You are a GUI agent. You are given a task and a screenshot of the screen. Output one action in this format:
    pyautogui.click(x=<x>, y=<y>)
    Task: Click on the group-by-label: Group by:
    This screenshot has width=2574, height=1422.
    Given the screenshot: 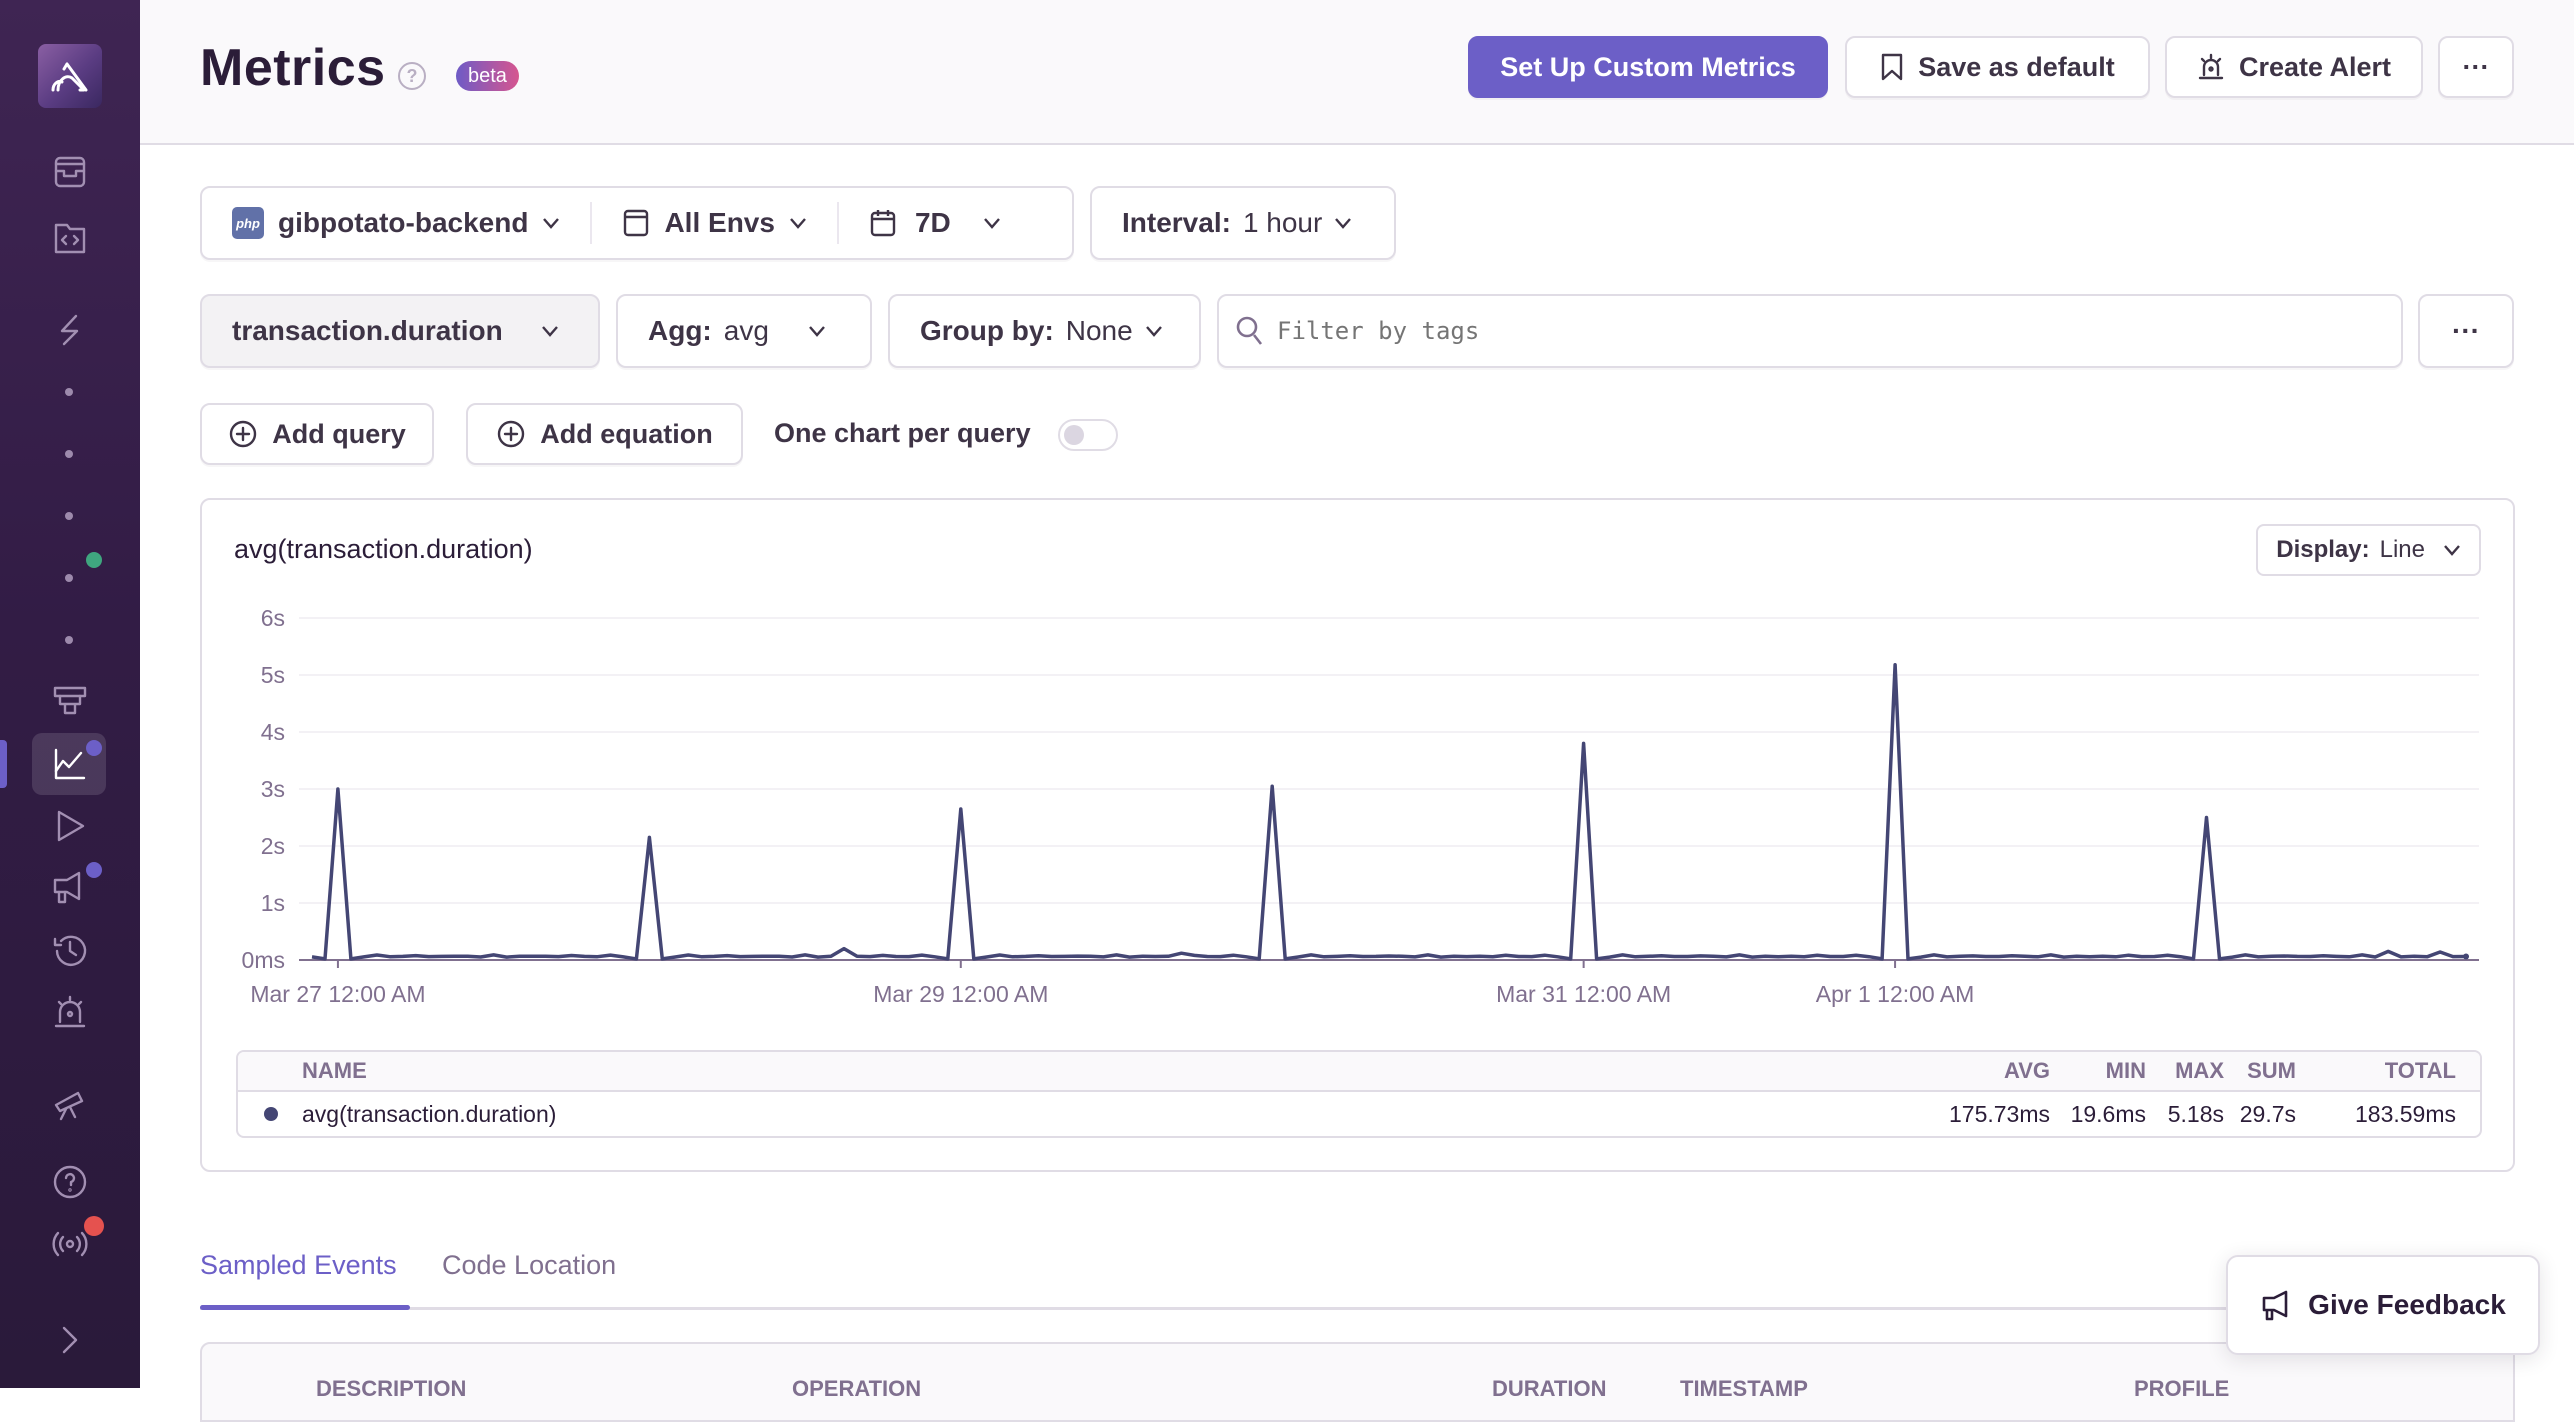 What is the action you would take?
    pyautogui.click(x=987, y=330)
    